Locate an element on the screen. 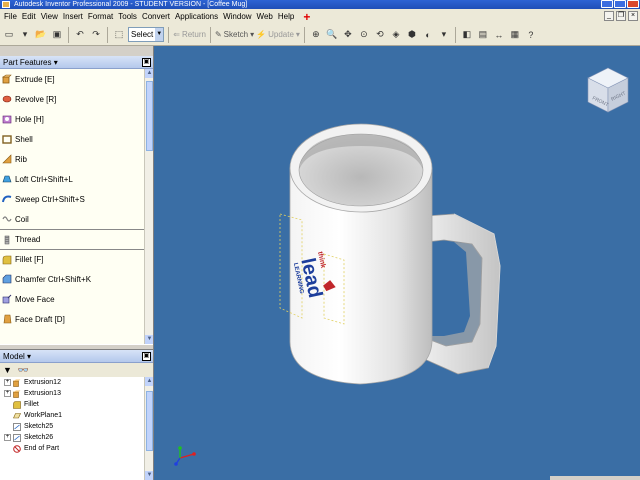 The height and width of the screenshot is (480, 640). menu-tools: Tools is located at coordinates (127, 16).